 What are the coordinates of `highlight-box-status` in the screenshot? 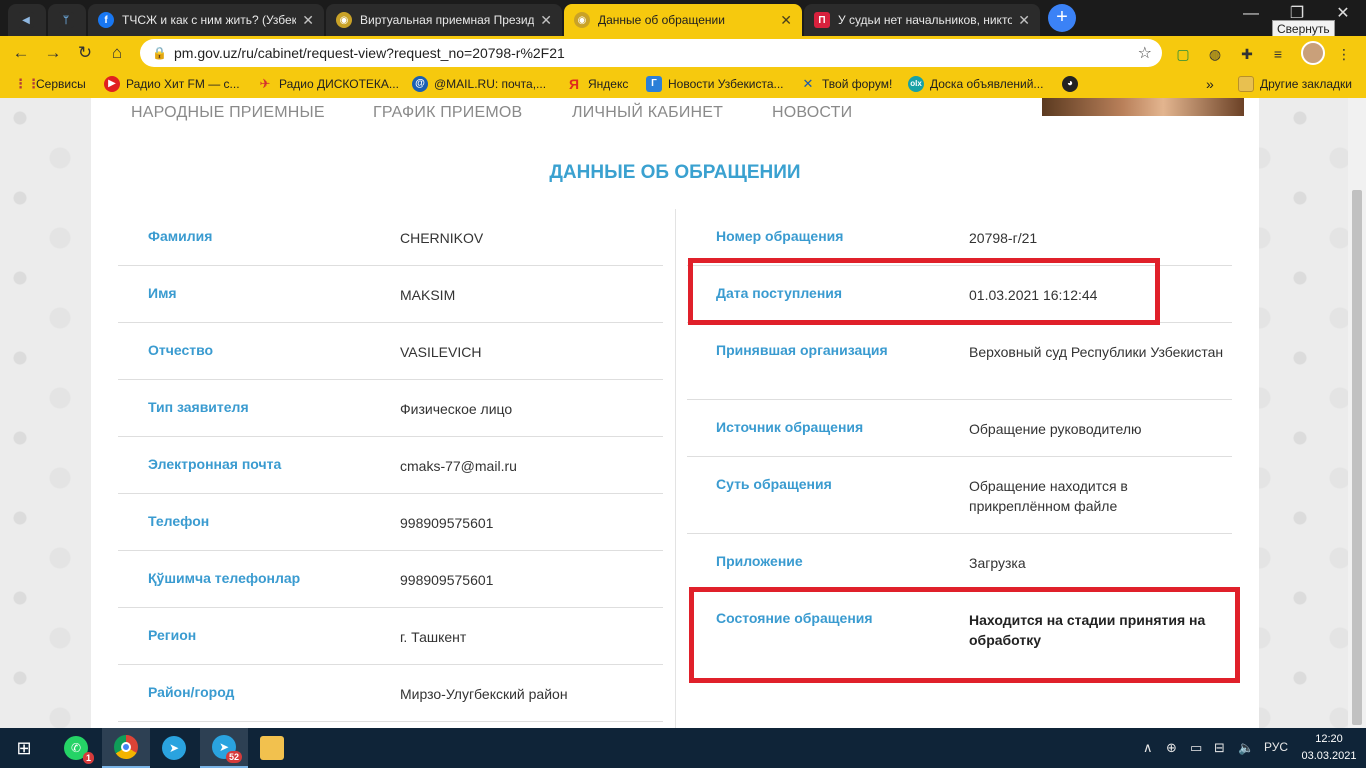 It's located at (964, 635).